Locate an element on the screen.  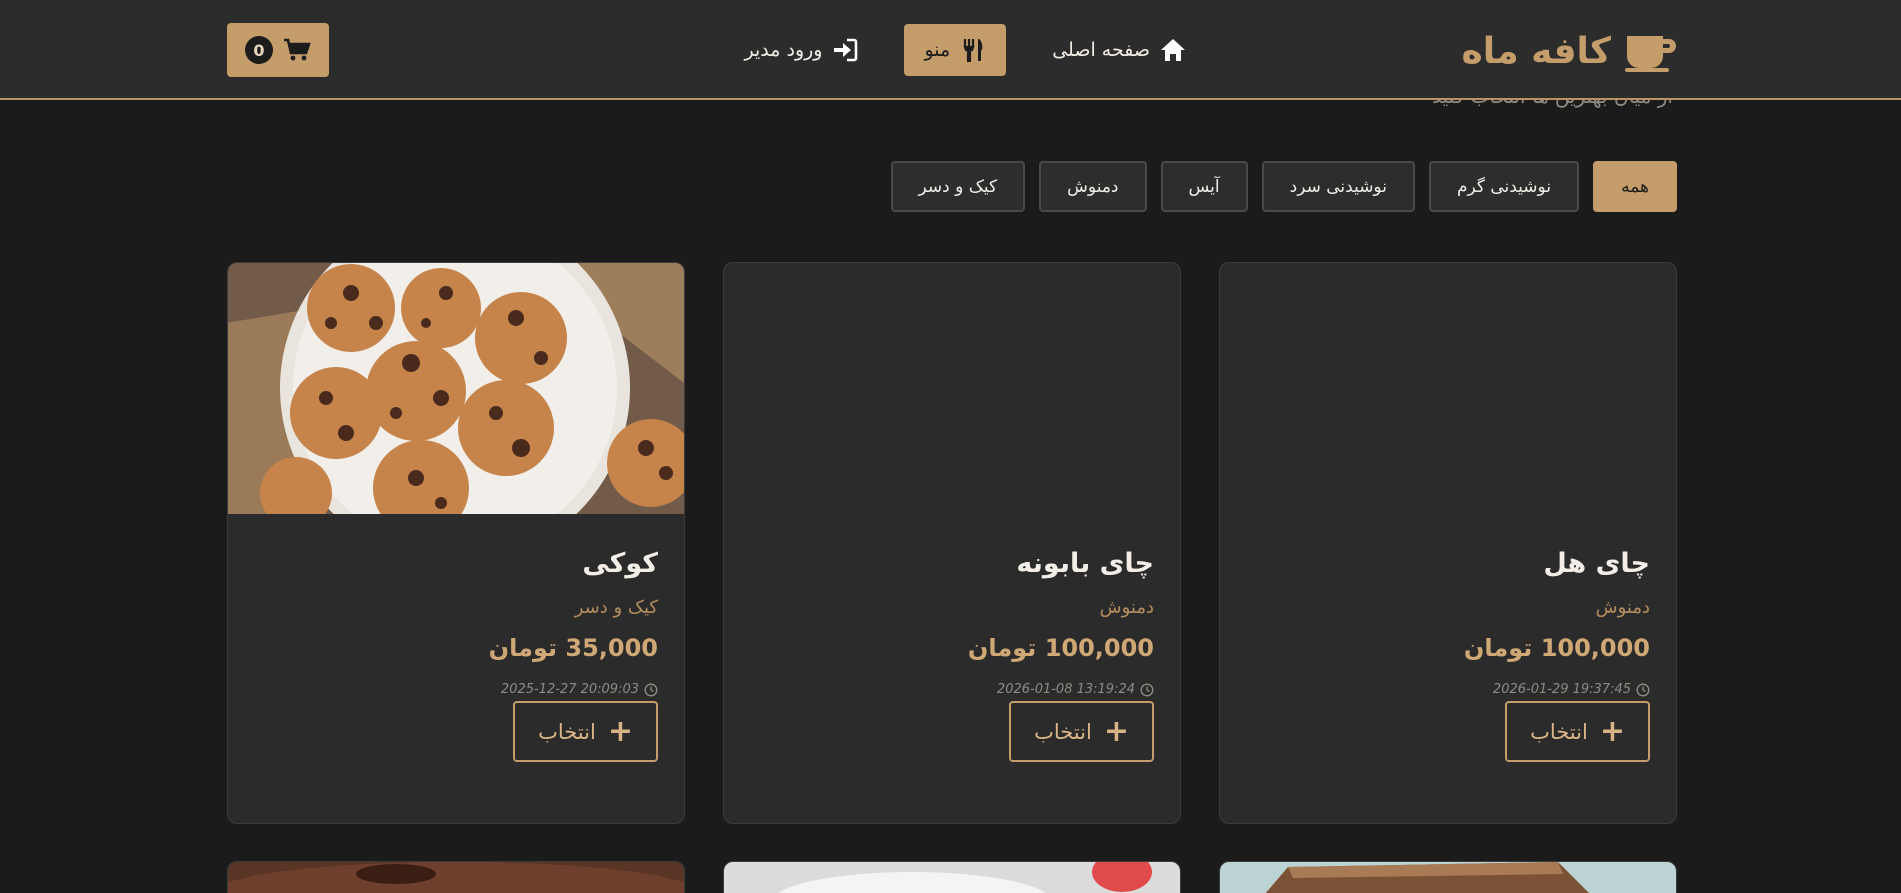
drink-photo is located at coordinates (952, 877).